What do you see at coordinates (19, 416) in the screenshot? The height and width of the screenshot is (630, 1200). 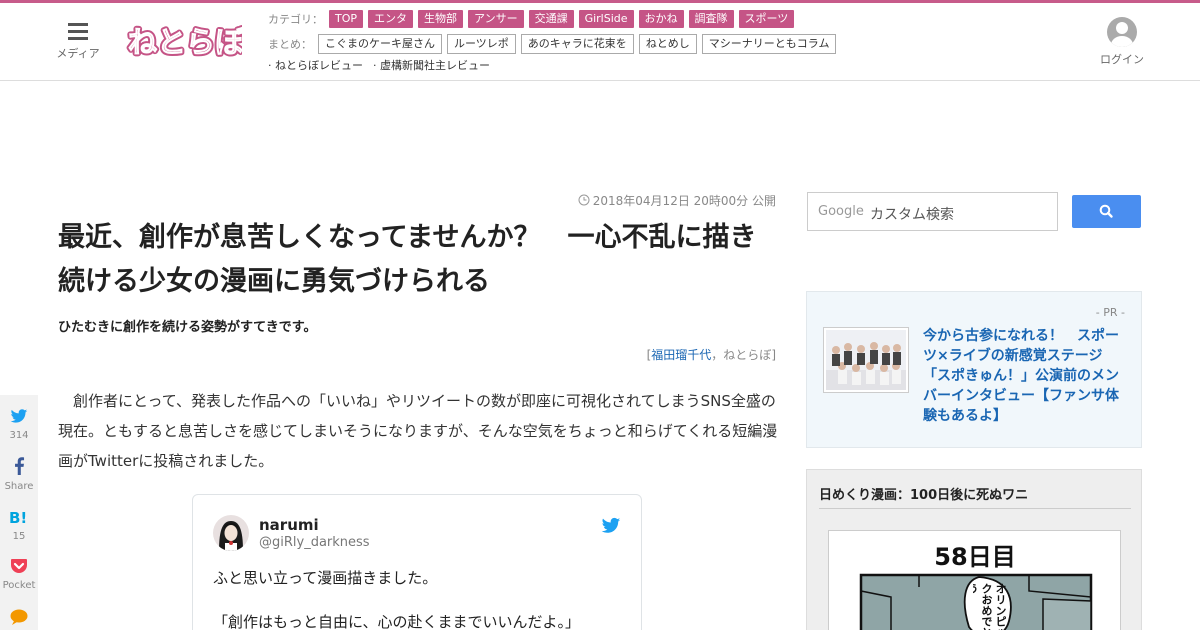 I see `twitter-icon` at bounding box center [19, 416].